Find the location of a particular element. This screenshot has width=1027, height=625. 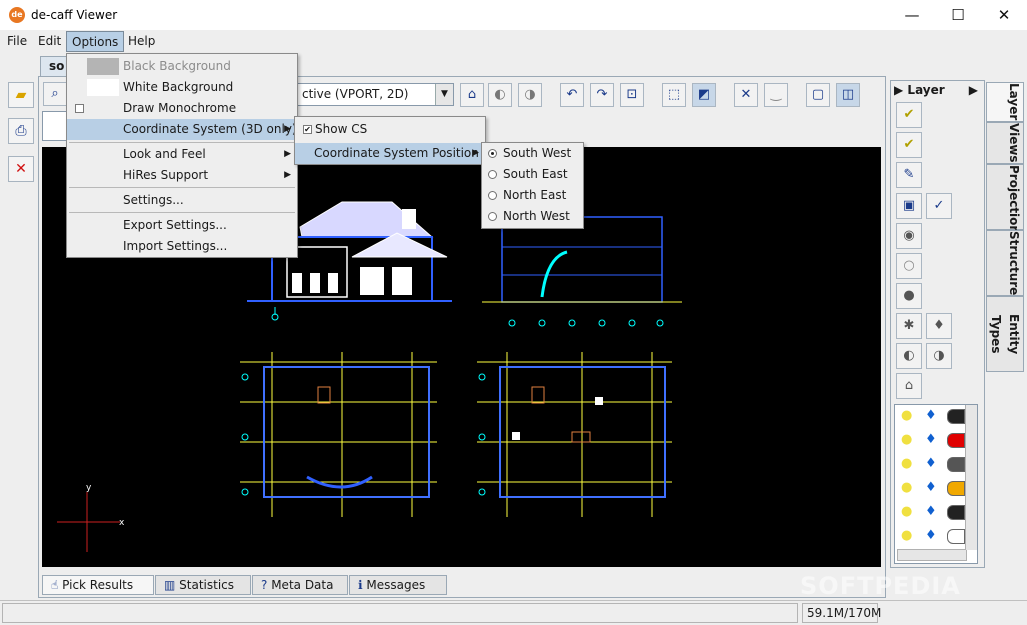

menu-item-look-and-feel: Look and Feel ▶ is located at coordinates (182, 154).